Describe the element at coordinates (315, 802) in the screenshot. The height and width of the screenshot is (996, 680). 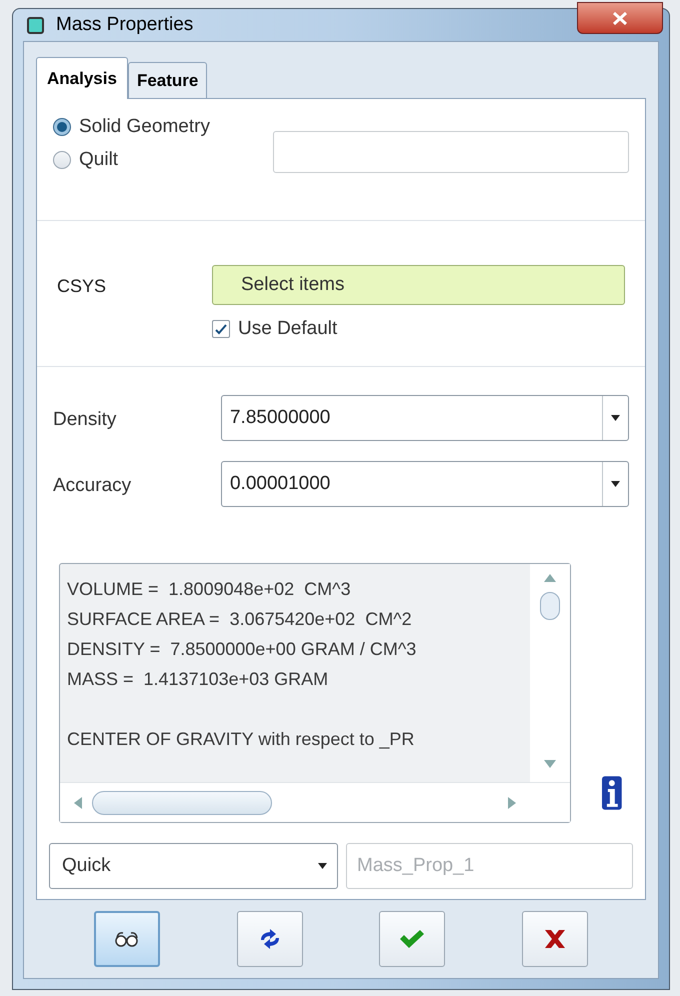
I see `horizontal-scrollbar` at that location.